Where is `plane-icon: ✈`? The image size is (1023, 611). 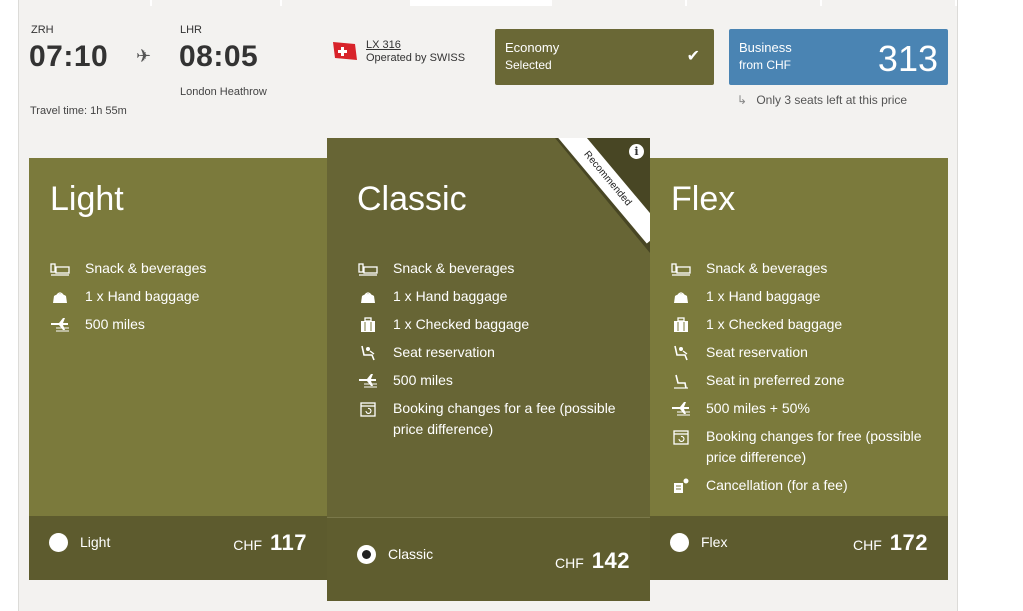
plane-icon: ✈ is located at coordinates (144, 56).